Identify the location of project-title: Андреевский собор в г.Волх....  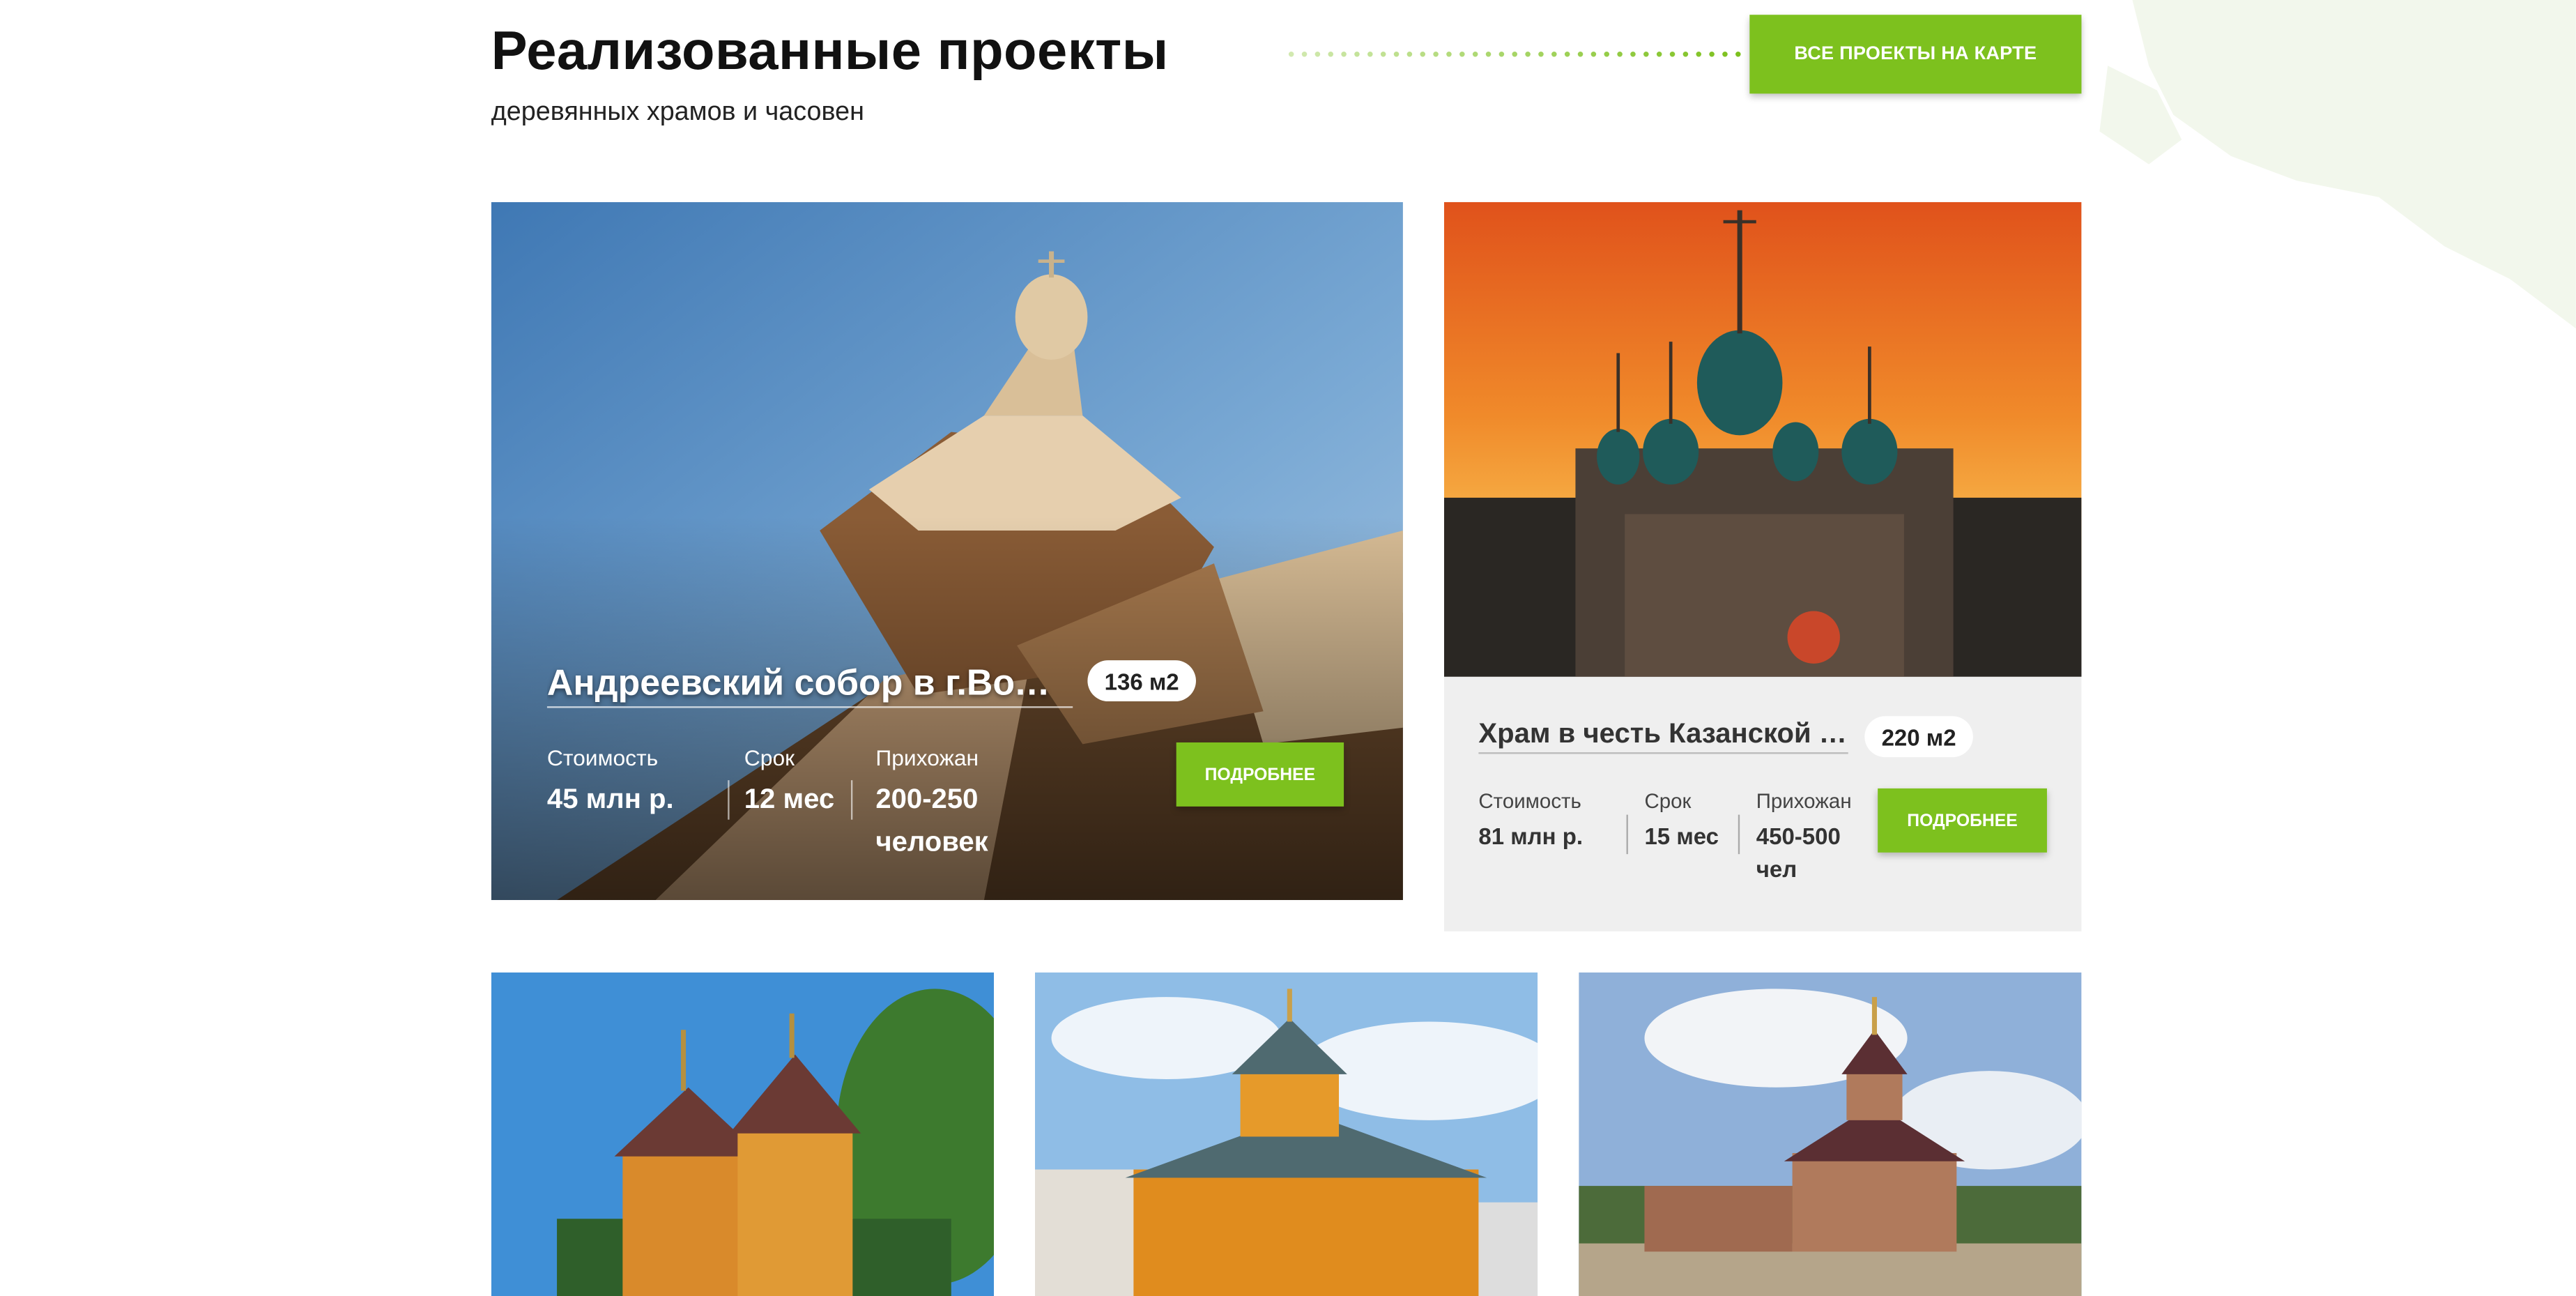
(809, 685).